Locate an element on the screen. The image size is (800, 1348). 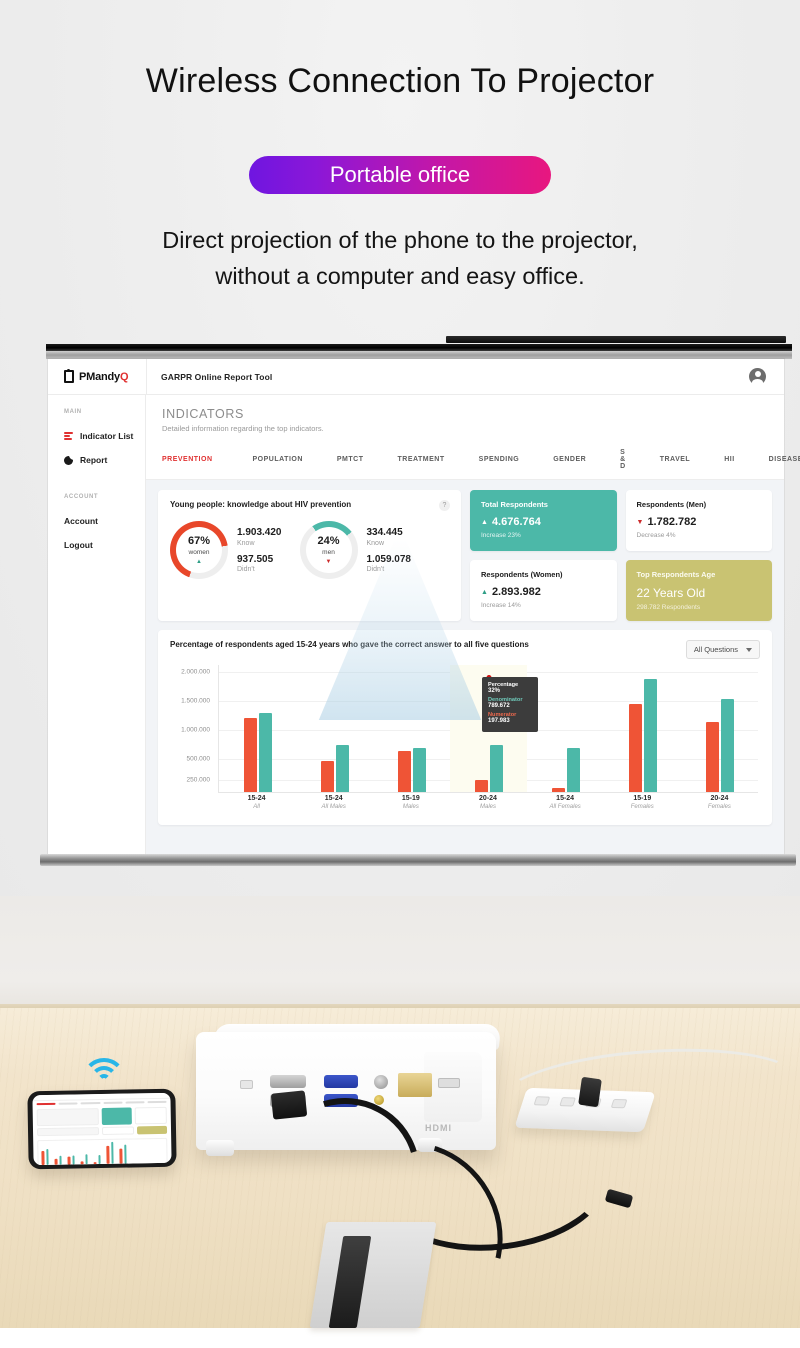
document-mark-icon is located at coordinates (69, 376).